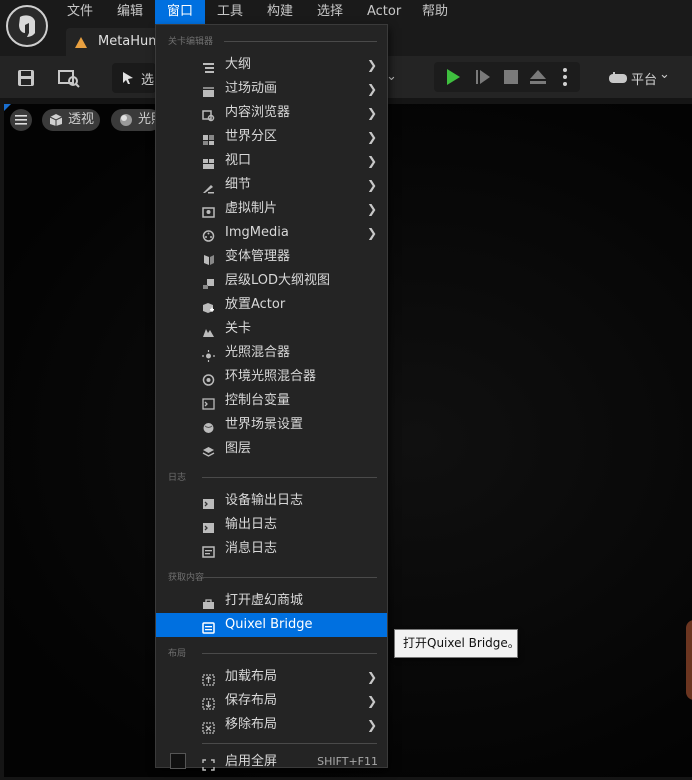 This screenshot has width=692, height=780. I want to click on menu-item-levels: 关卡, so click(271, 329).